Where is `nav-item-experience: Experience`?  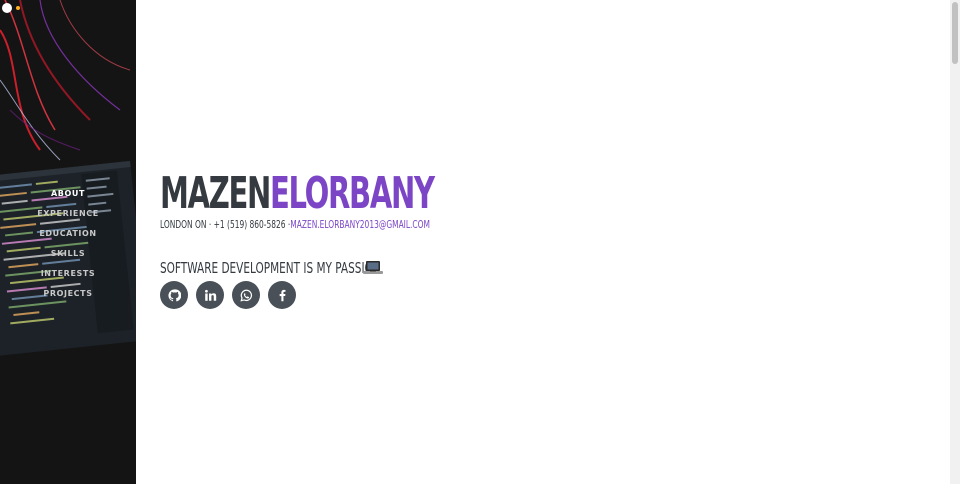
nav-item-experience: Experience is located at coordinates (68, 216).